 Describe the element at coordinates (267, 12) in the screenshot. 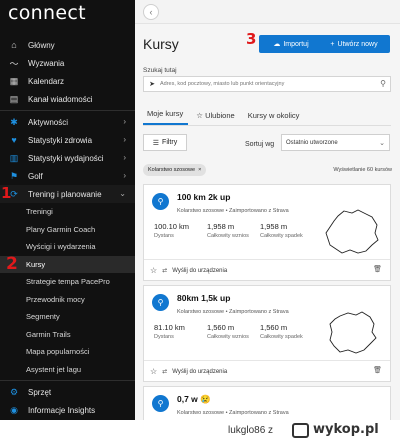

I see `top-bar: ‹` at that location.